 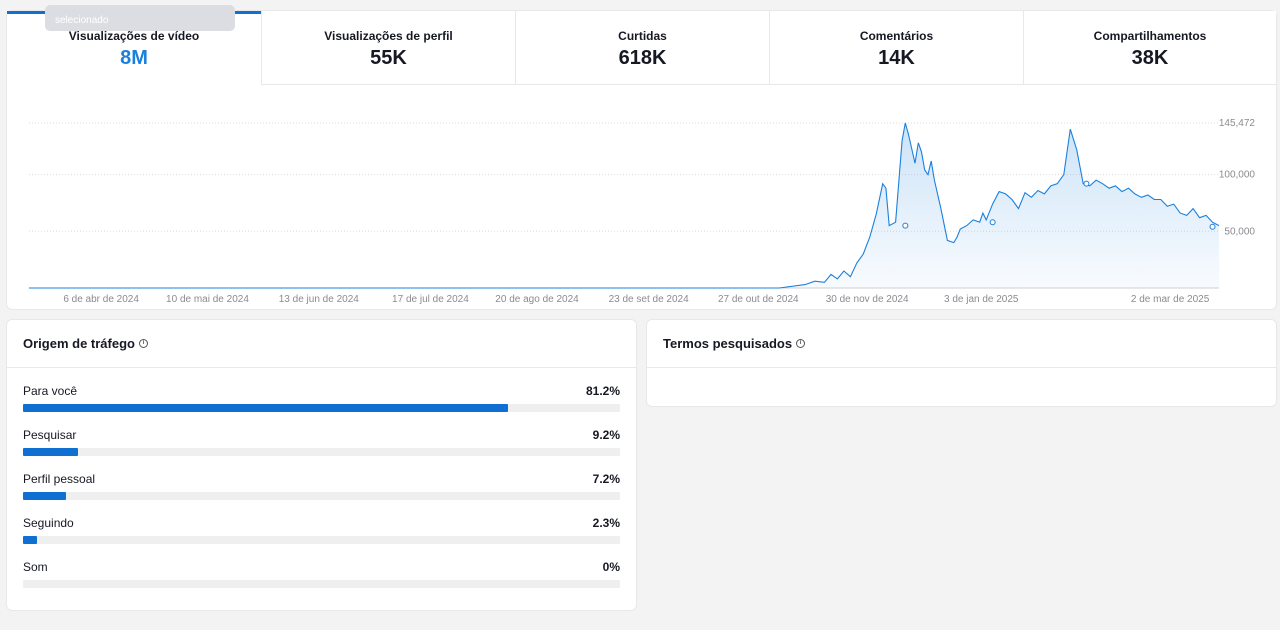 What do you see at coordinates (50, 435) in the screenshot?
I see `traffic-label: Pesquisar` at bounding box center [50, 435].